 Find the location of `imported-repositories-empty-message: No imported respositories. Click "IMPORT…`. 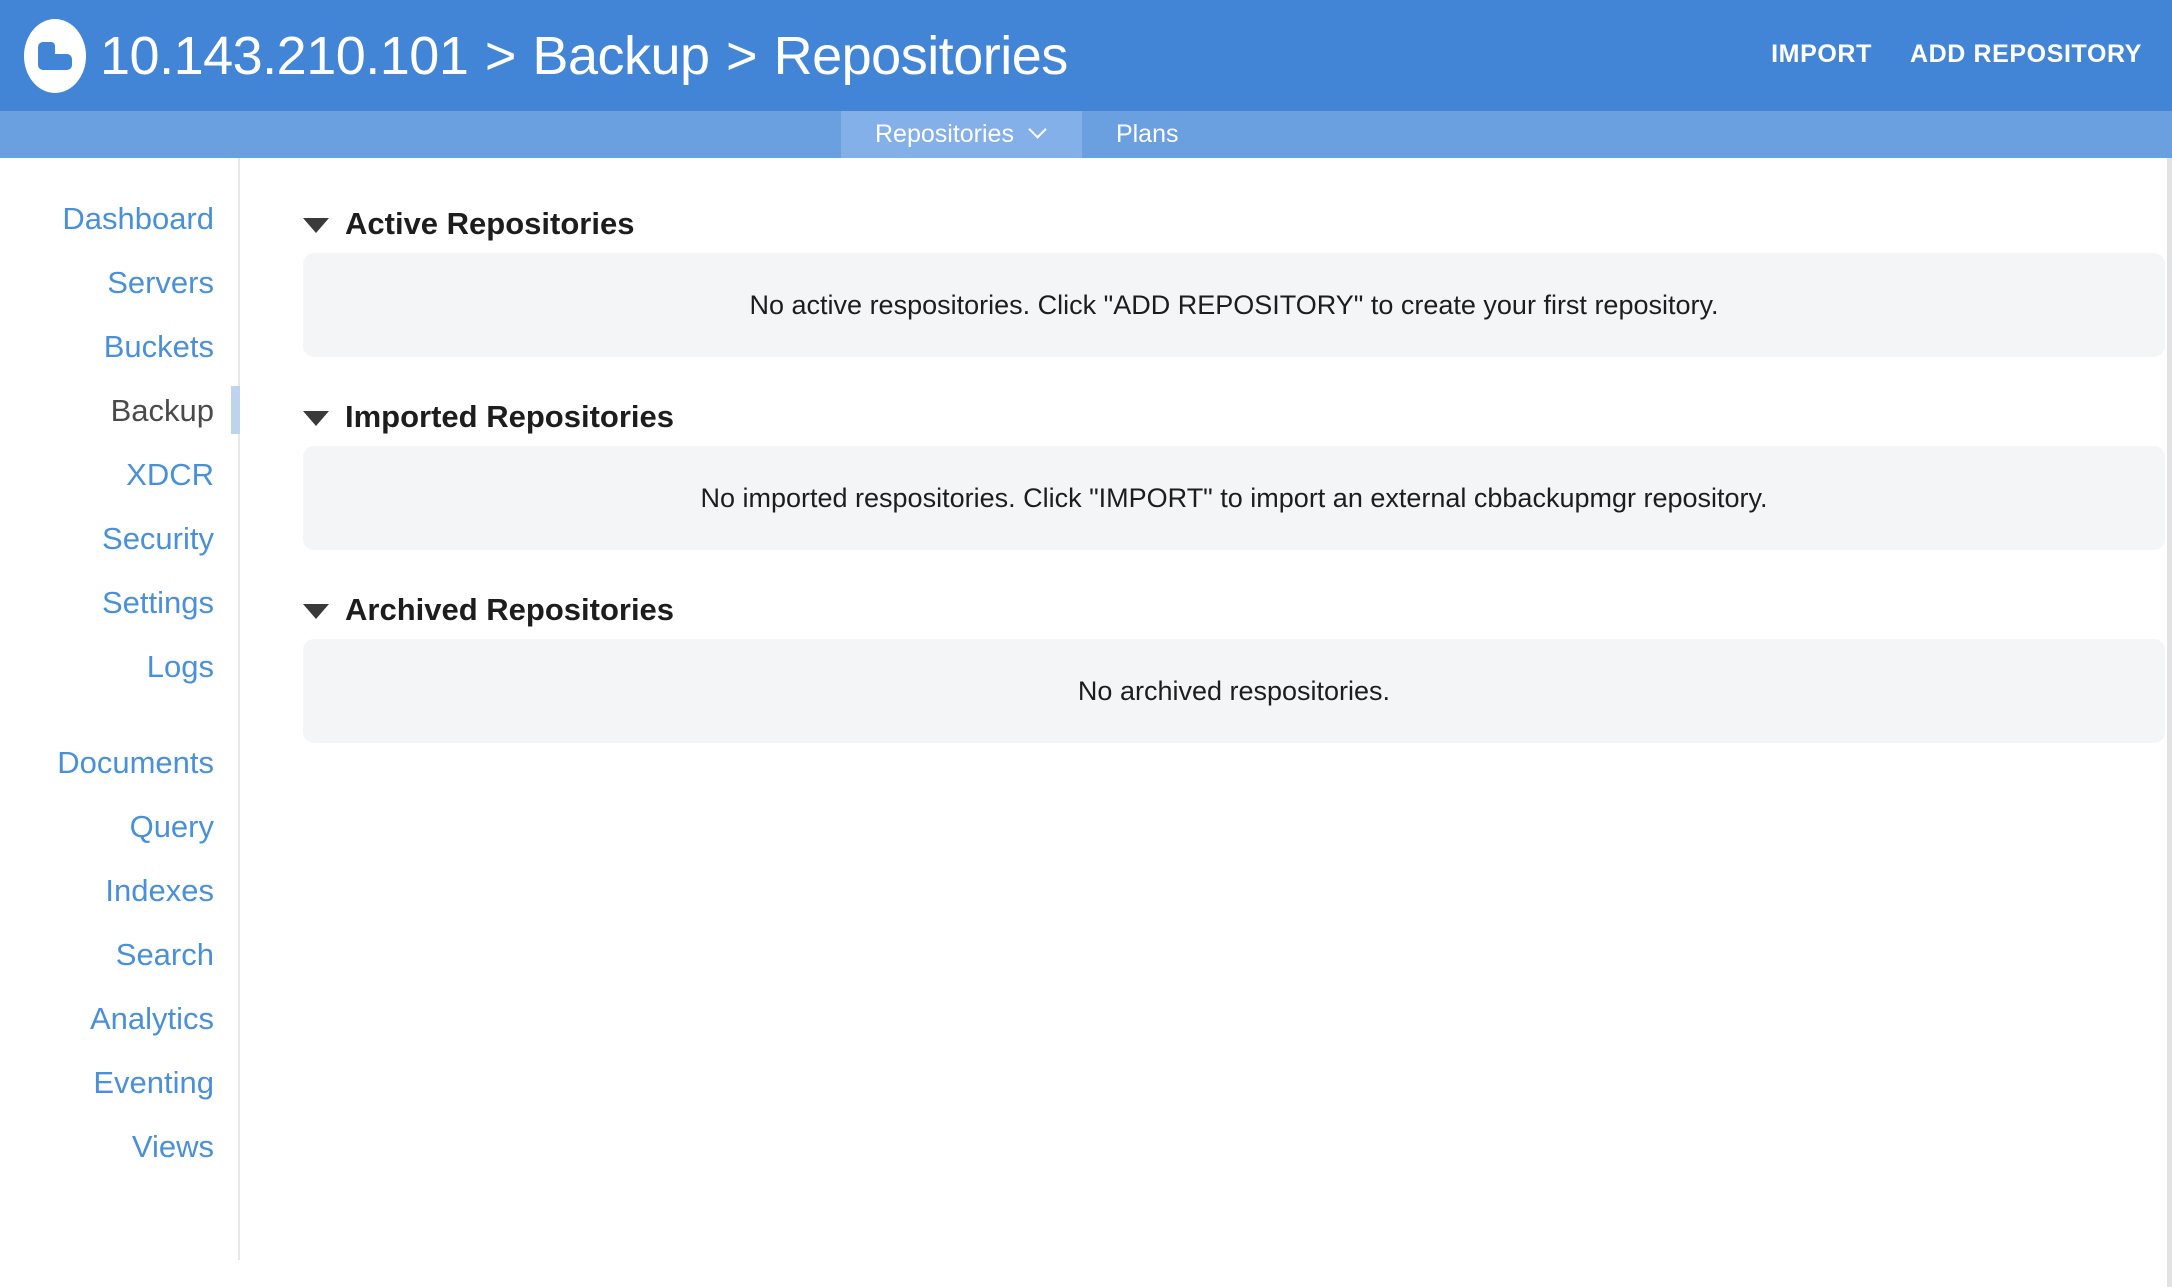

imported-repositories-empty-message: No imported respositories. Click "IMPORT… is located at coordinates (1234, 497).